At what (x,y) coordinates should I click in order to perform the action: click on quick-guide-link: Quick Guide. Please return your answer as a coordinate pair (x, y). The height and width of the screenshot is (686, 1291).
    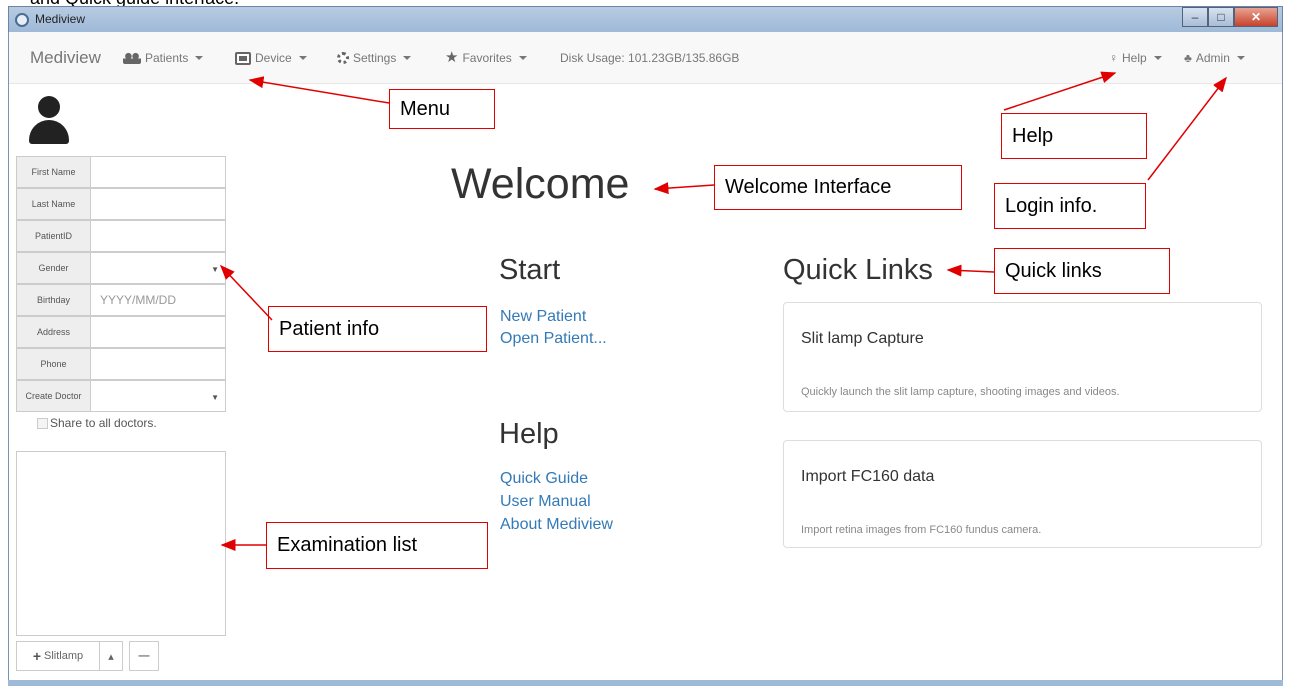
    Looking at the image, I should click on (544, 479).